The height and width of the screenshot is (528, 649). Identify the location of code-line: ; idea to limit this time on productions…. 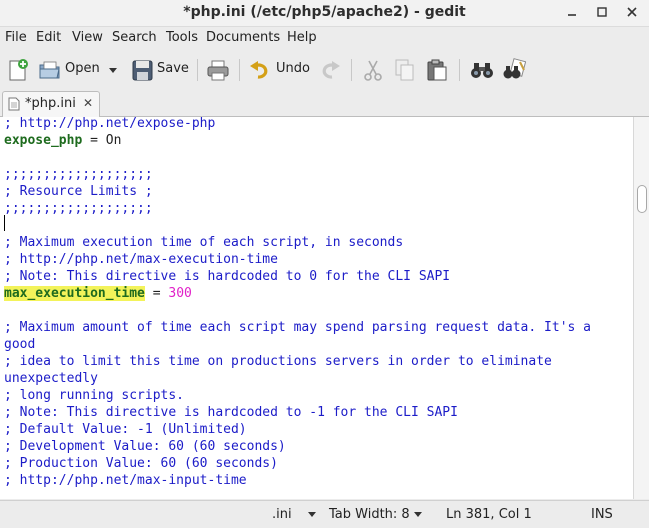
(278, 361).